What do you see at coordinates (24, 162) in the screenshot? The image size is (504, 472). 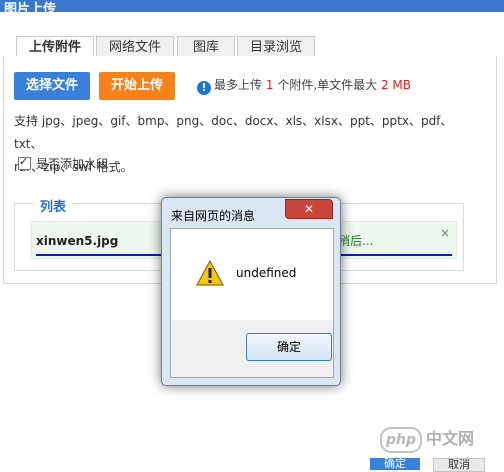 I see `watermark-checkbox` at bounding box center [24, 162].